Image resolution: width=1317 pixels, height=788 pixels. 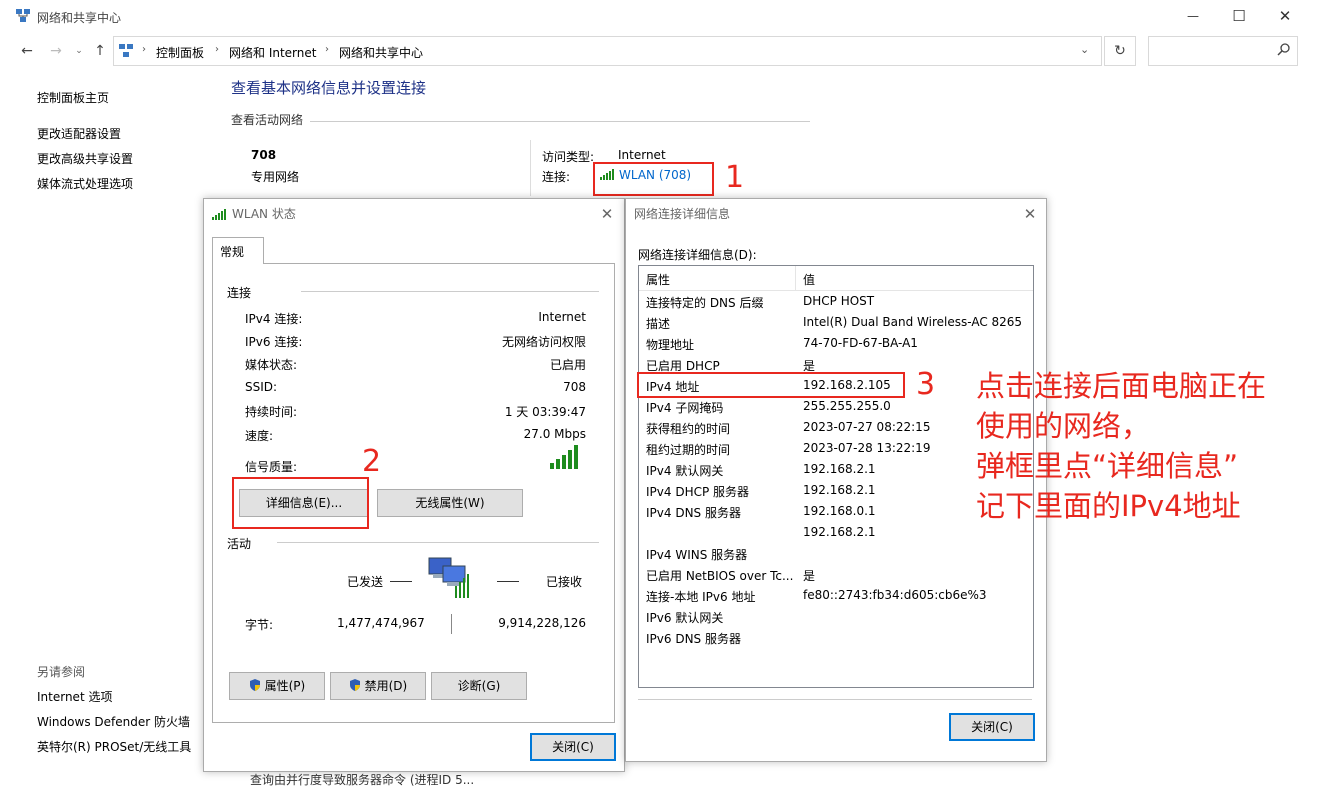 I want to click on refresh-button: ↻, so click(x=1120, y=51).